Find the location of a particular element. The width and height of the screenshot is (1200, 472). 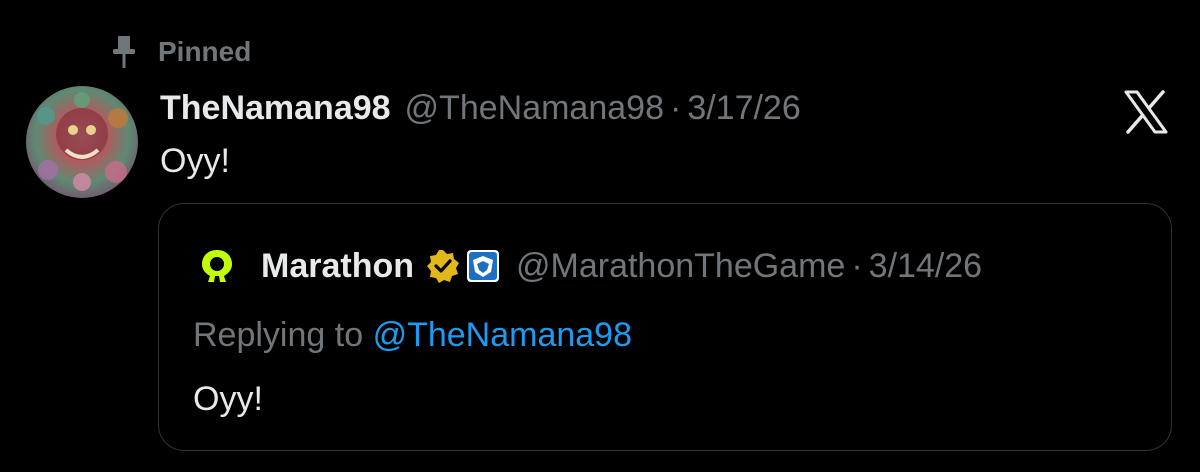

tweet-header: TheNamana98 @TheNamana98 · 3/17/26 is located at coordinates (480, 108).